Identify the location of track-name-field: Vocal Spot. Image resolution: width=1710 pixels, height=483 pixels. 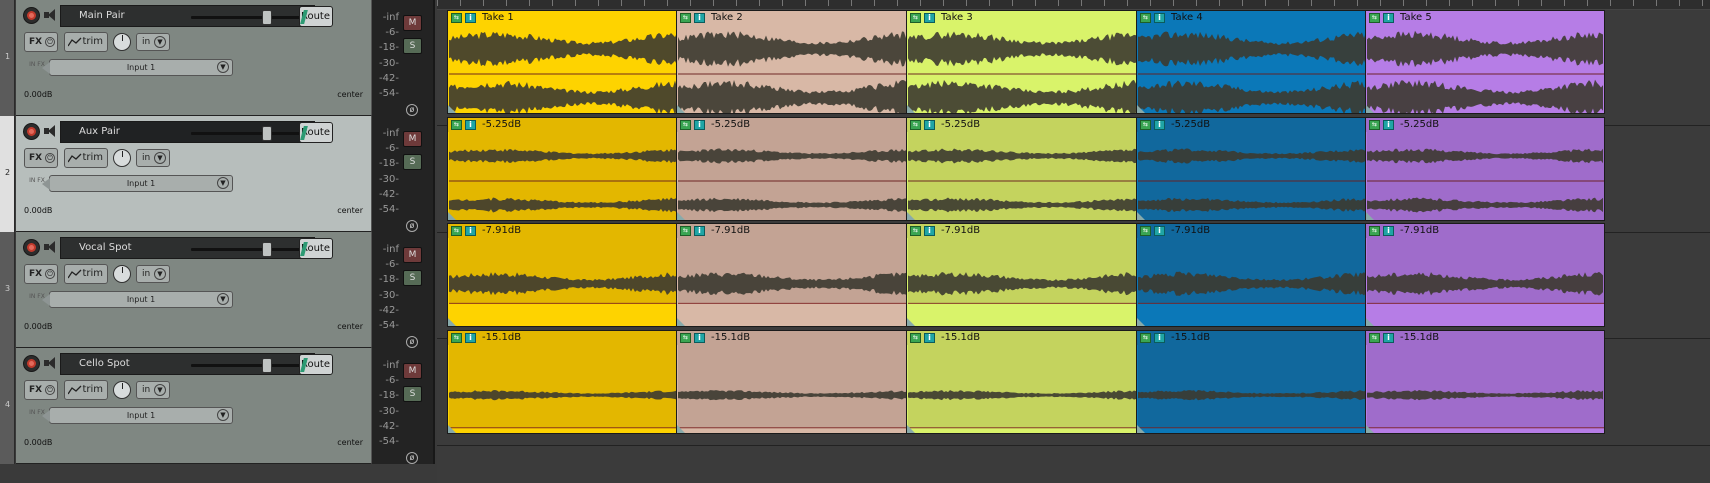
(187, 248).